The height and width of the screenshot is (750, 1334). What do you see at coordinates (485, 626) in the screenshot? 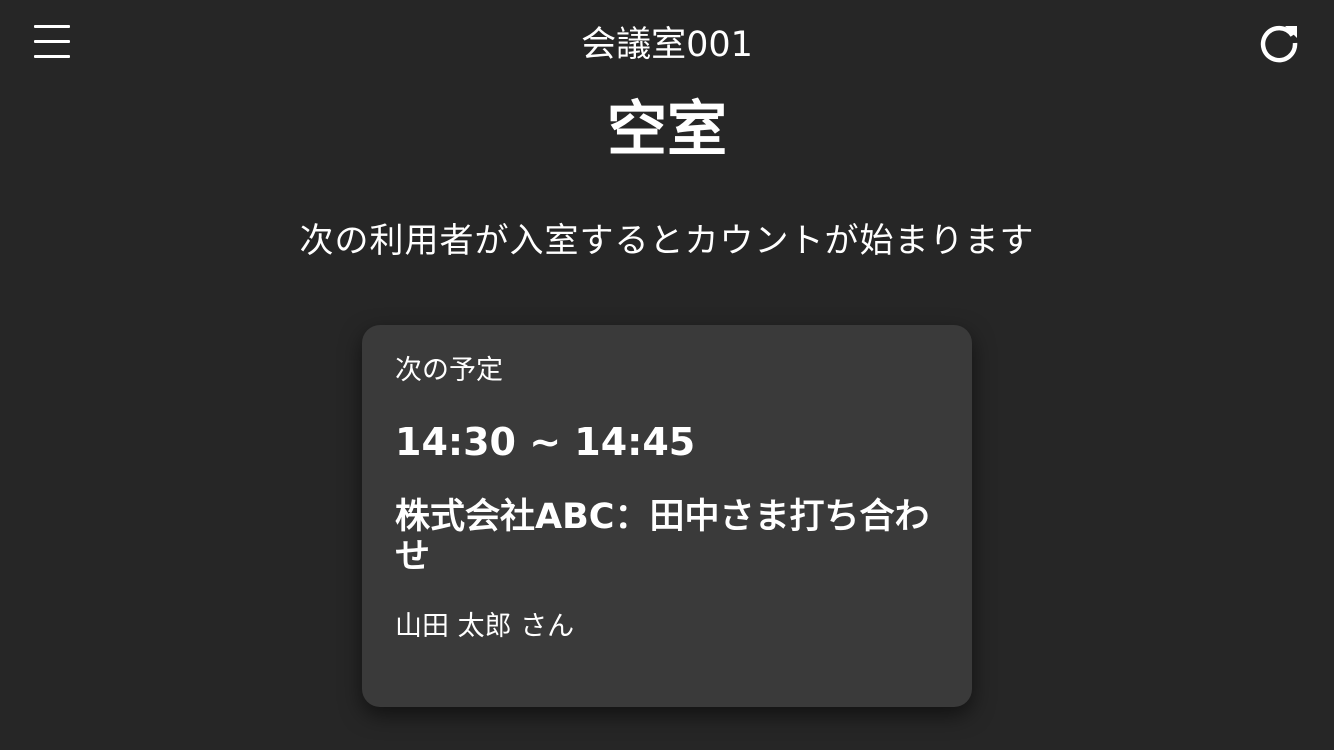
I see `next-schedule-organizer: 山田 太郎 さん` at bounding box center [485, 626].